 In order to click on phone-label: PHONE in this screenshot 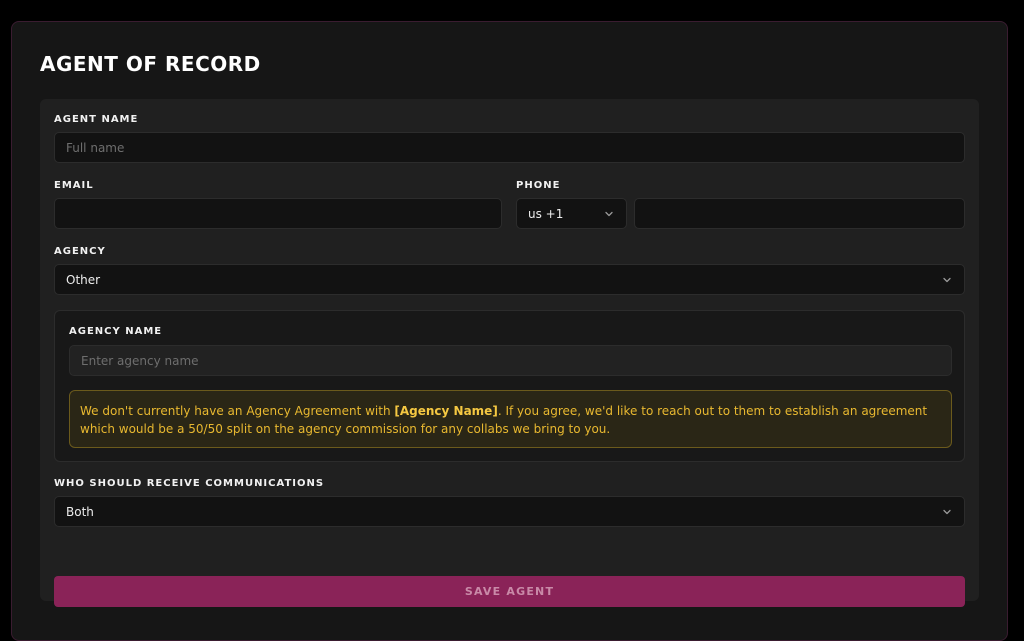, I will do `click(538, 185)`.